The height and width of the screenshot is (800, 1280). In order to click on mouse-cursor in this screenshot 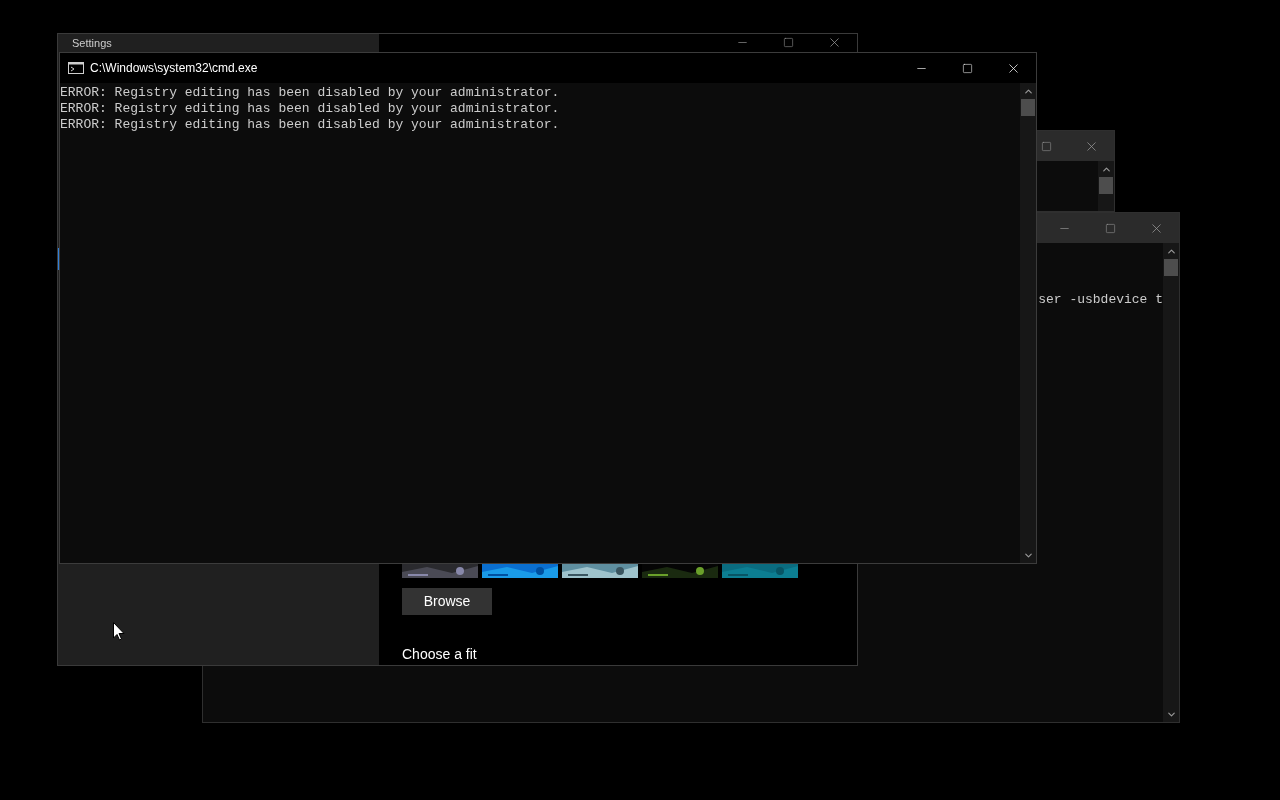, I will do `click(119, 631)`.